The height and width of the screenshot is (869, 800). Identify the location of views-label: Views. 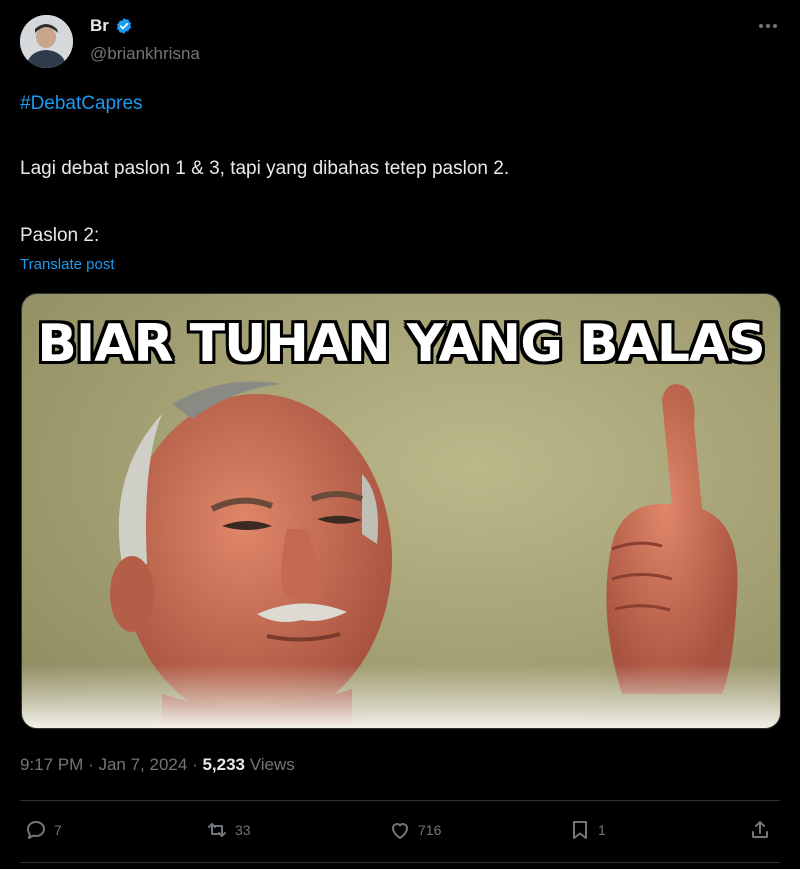
(272, 764).